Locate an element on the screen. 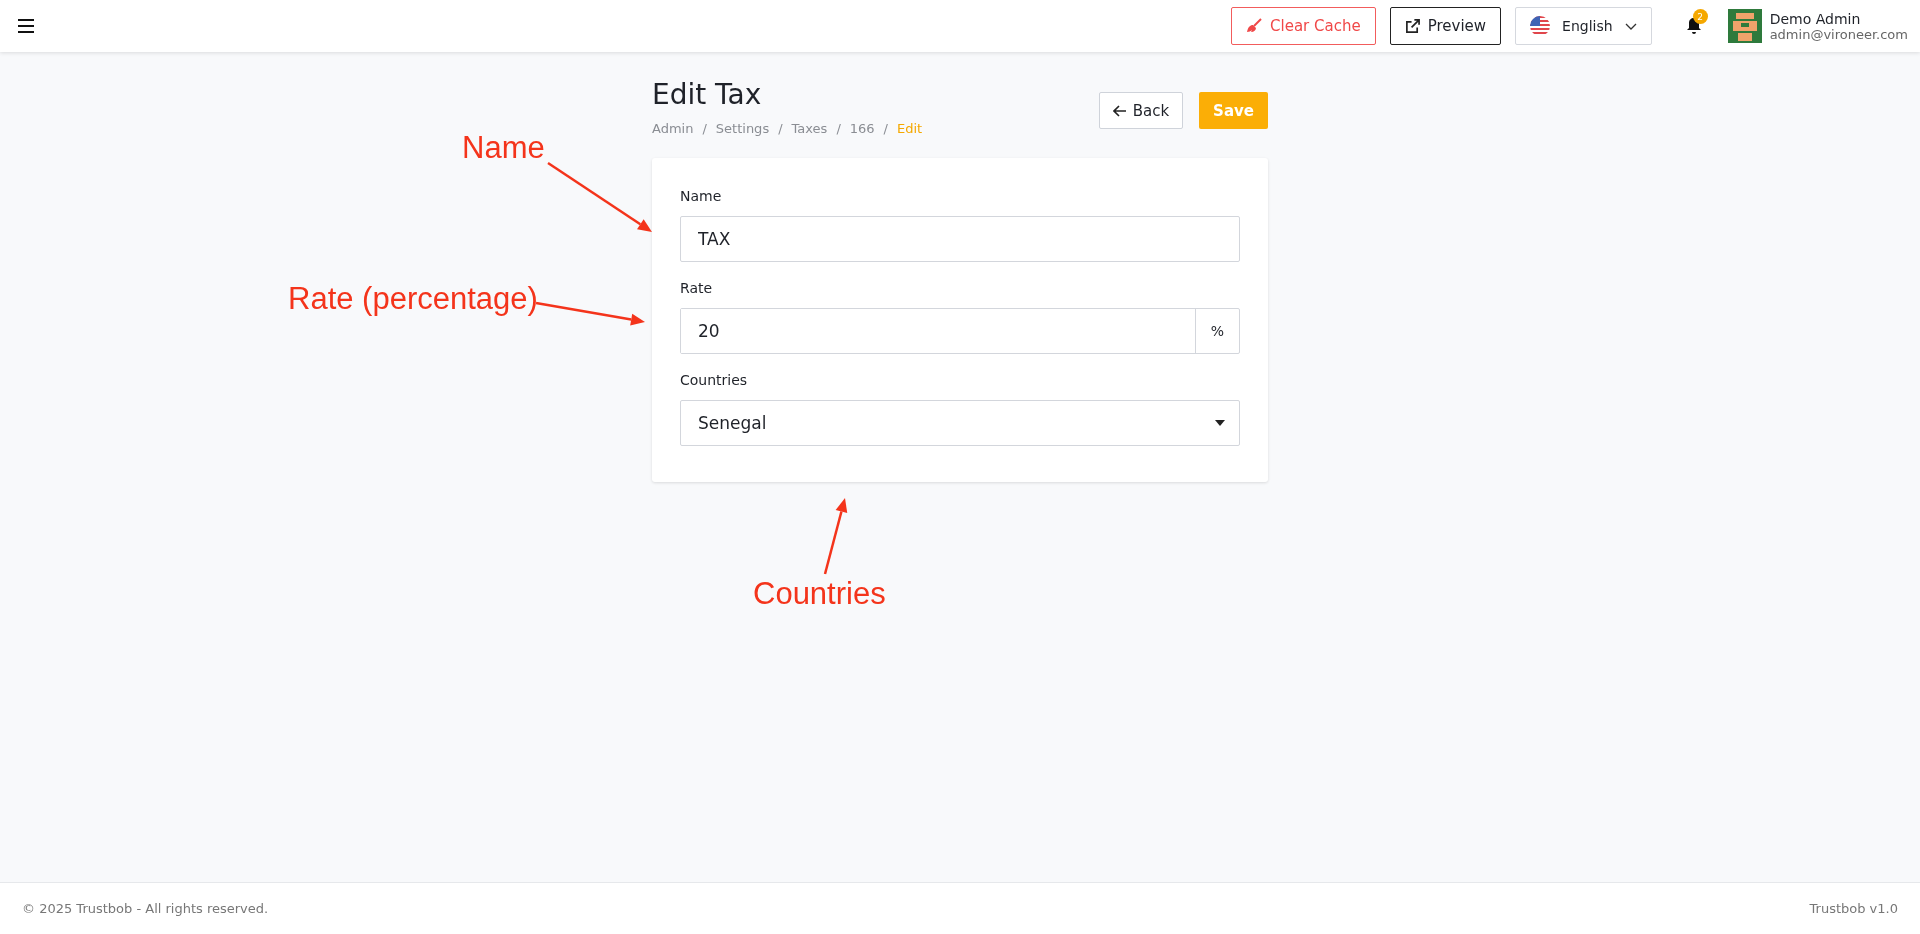  preview-button: Preview is located at coordinates (1445, 26).